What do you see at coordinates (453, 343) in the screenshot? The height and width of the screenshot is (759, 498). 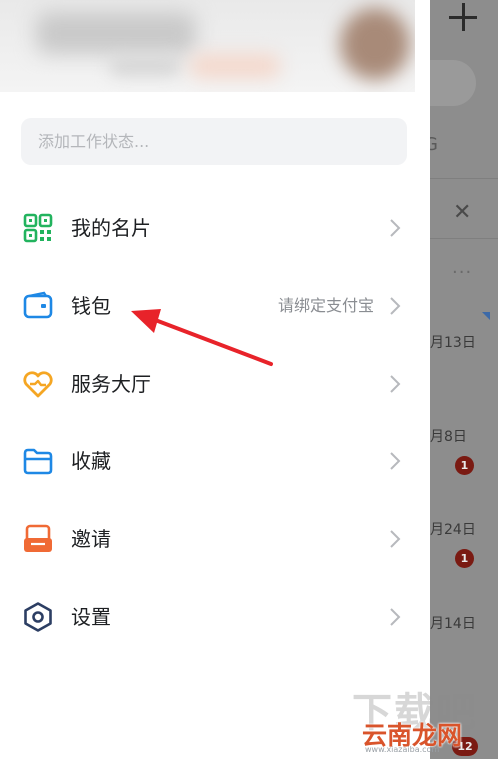 I see `background-date: 月13日` at bounding box center [453, 343].